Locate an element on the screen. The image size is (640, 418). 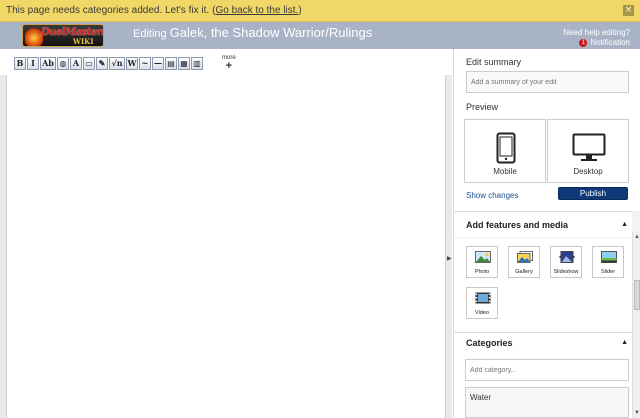
toolbar-button-2: Ab is located at coordinates (48, 63).